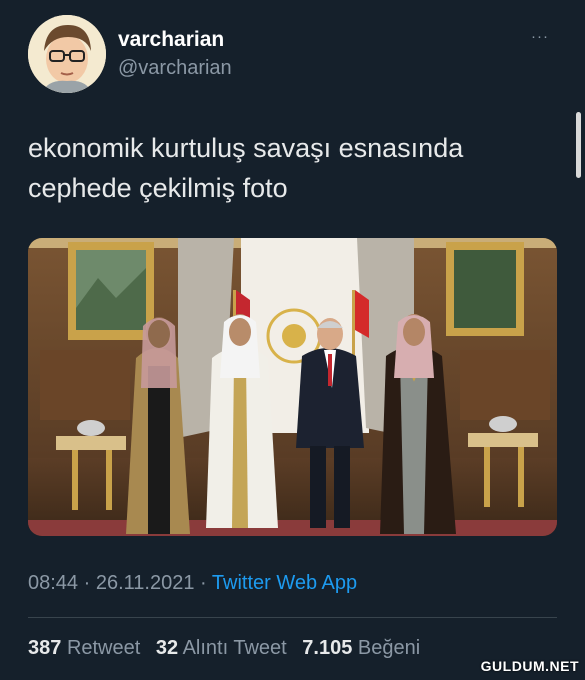  I want to click on quotes-stat: 32 Alıntı Tweet, so click(221, 648).